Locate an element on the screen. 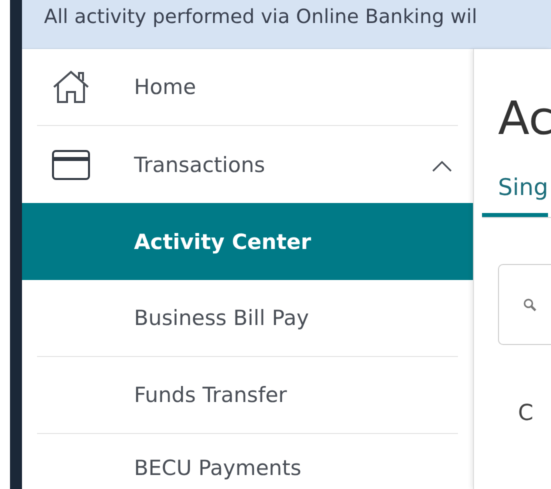 This screenshot has height=489, width=551. card-icon is located at coordinates (71, 165).